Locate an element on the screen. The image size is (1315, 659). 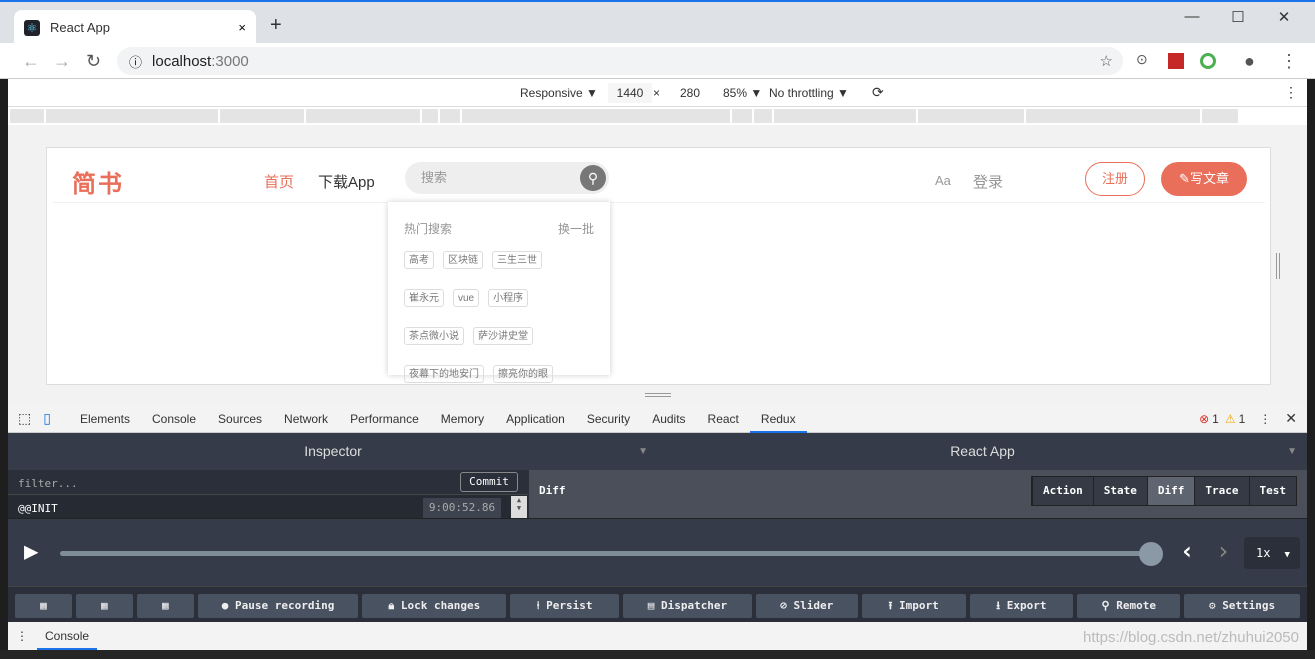
font-size-icon: Aa is located at coordinates (943, 180).